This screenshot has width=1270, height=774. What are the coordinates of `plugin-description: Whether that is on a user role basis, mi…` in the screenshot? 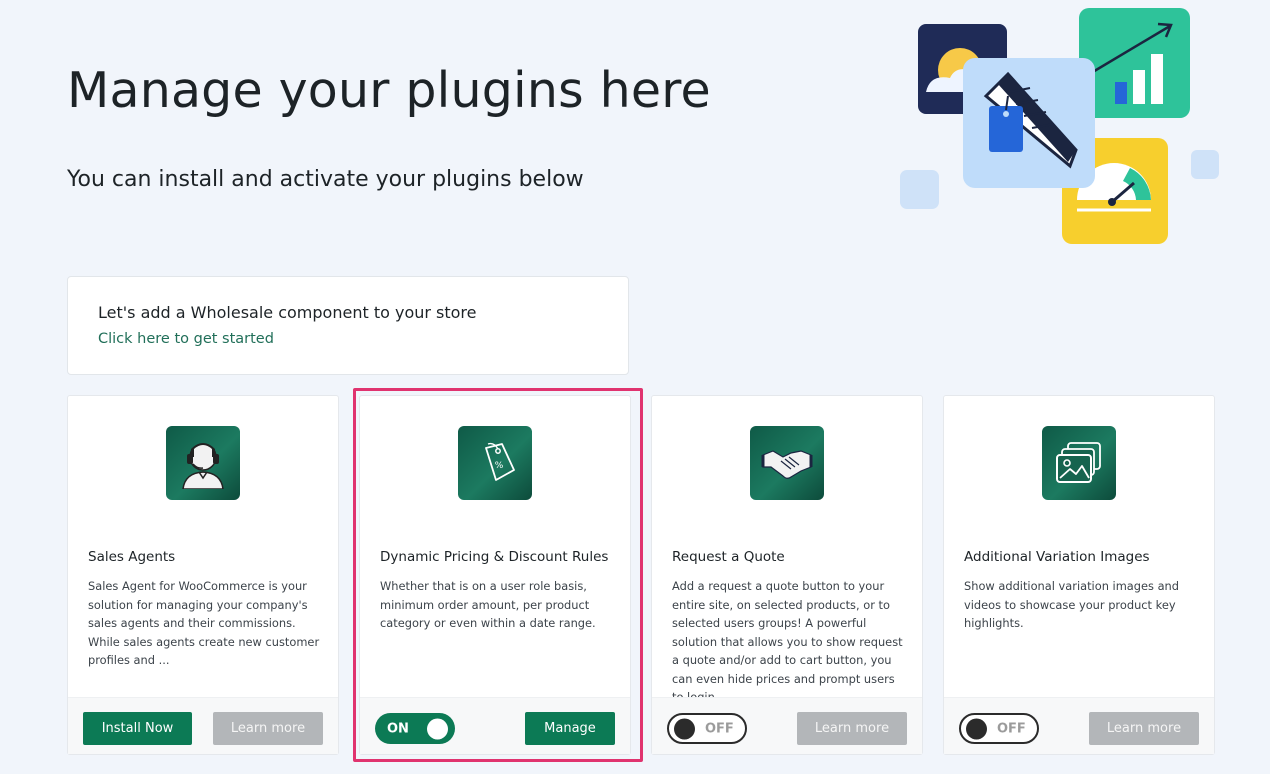 It's located at (488, 604).